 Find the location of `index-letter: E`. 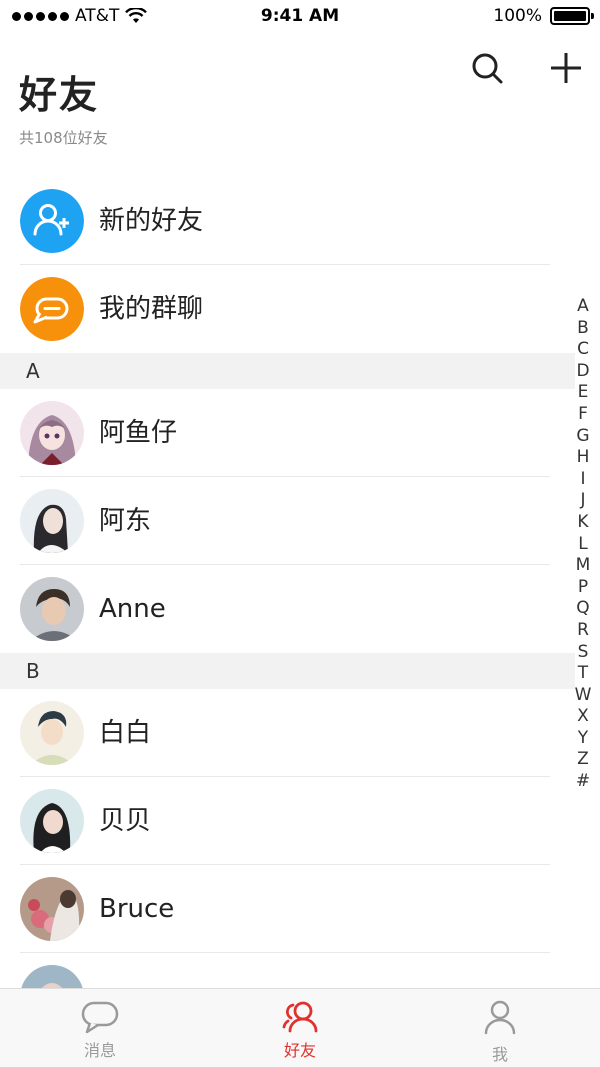

index-letter: E is located at coordinates (583, 393).